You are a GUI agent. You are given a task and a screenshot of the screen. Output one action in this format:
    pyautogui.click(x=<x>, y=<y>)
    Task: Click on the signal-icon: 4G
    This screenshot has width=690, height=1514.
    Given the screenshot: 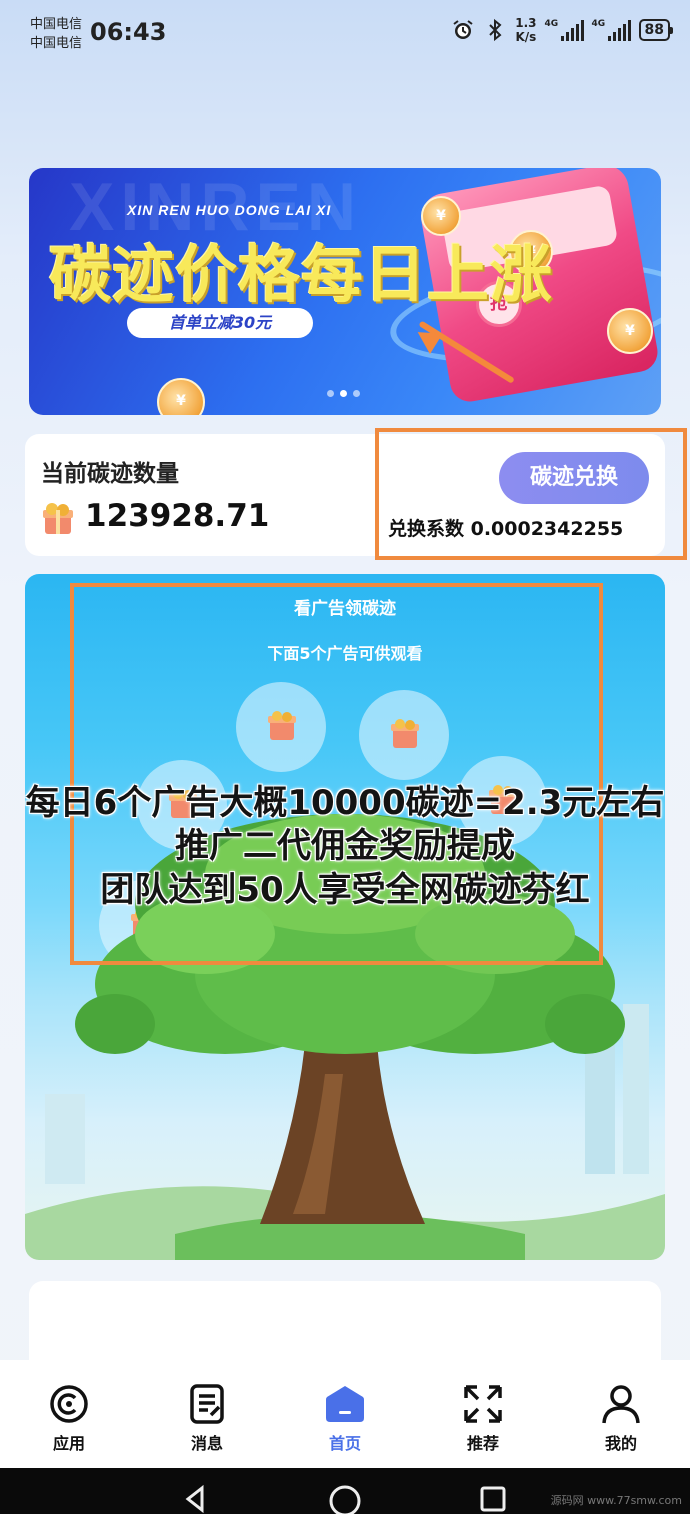 What is the action you would take?
    pyautogui.click(x=564, y=30)
    